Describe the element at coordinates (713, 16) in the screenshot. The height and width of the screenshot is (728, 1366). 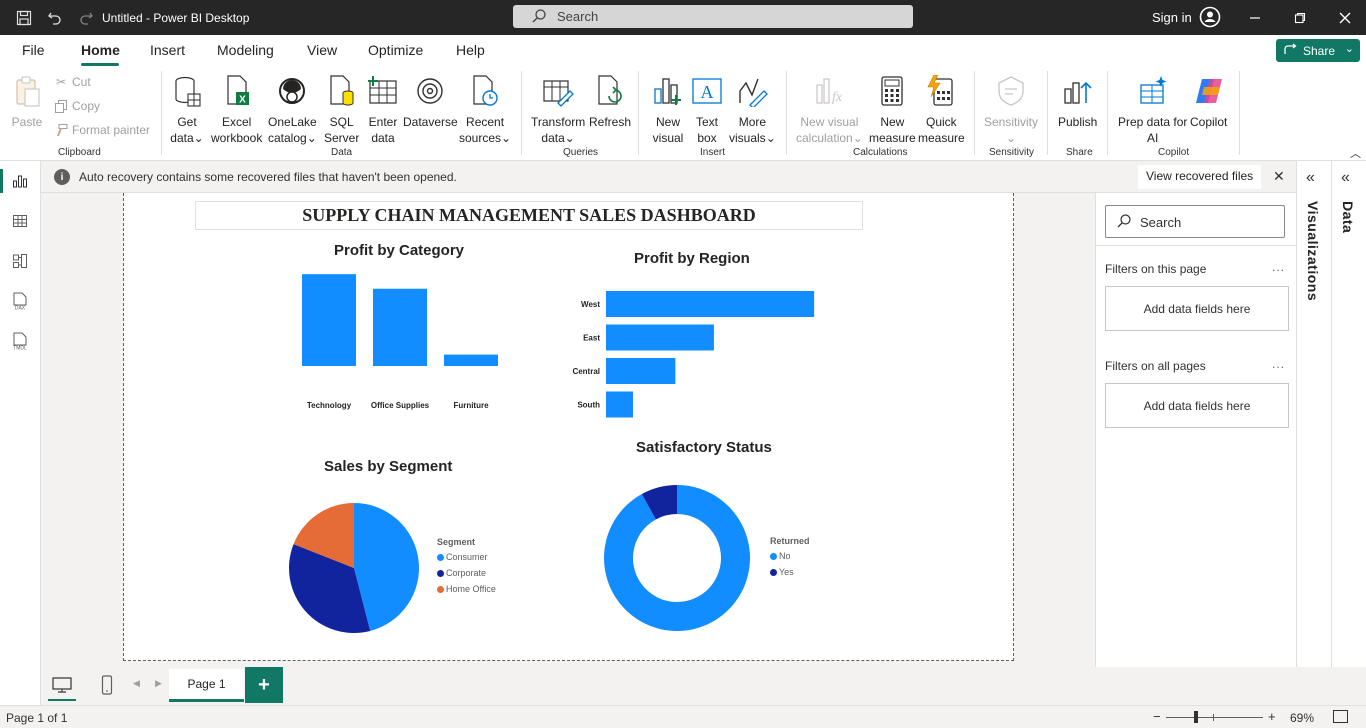
I see `title-search-box: Search` at that location.